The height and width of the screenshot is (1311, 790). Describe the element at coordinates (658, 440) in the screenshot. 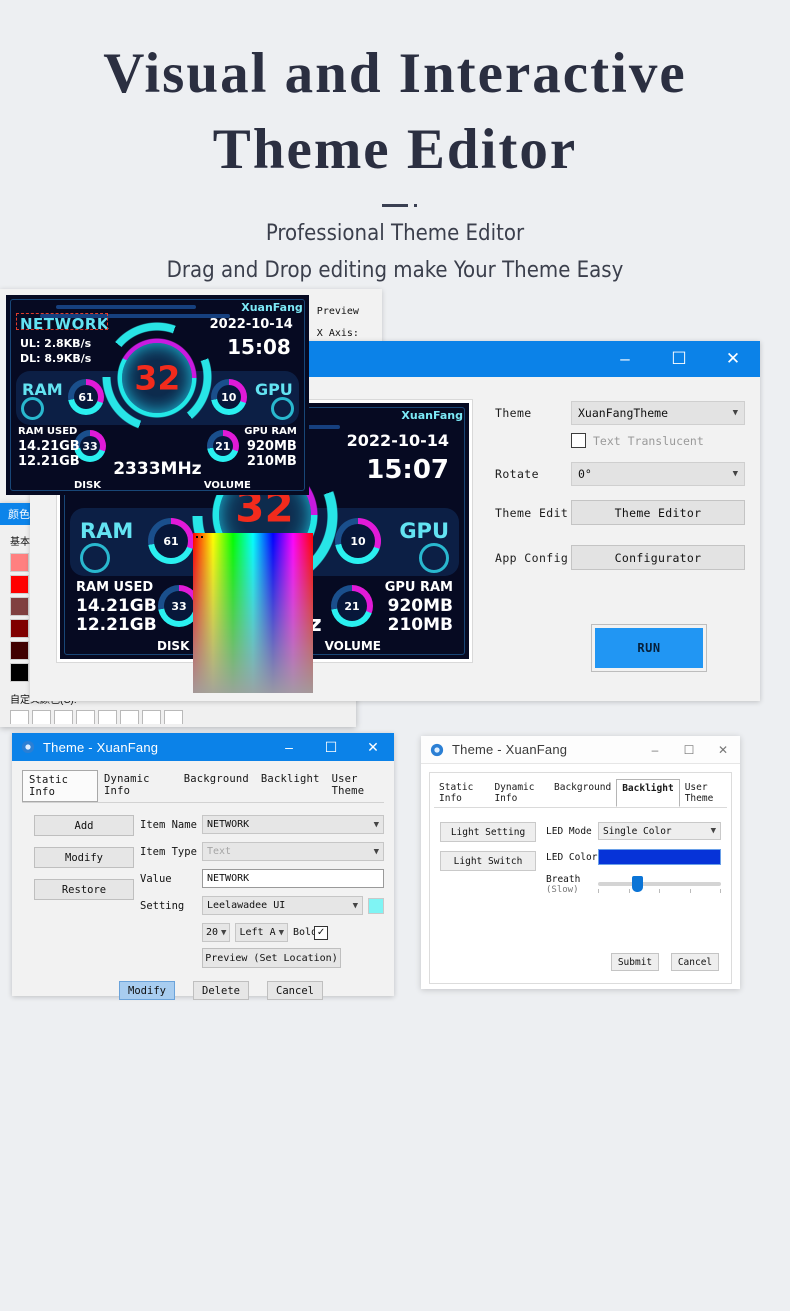

I see `text-translucent-row: Text Translucent` at that location.